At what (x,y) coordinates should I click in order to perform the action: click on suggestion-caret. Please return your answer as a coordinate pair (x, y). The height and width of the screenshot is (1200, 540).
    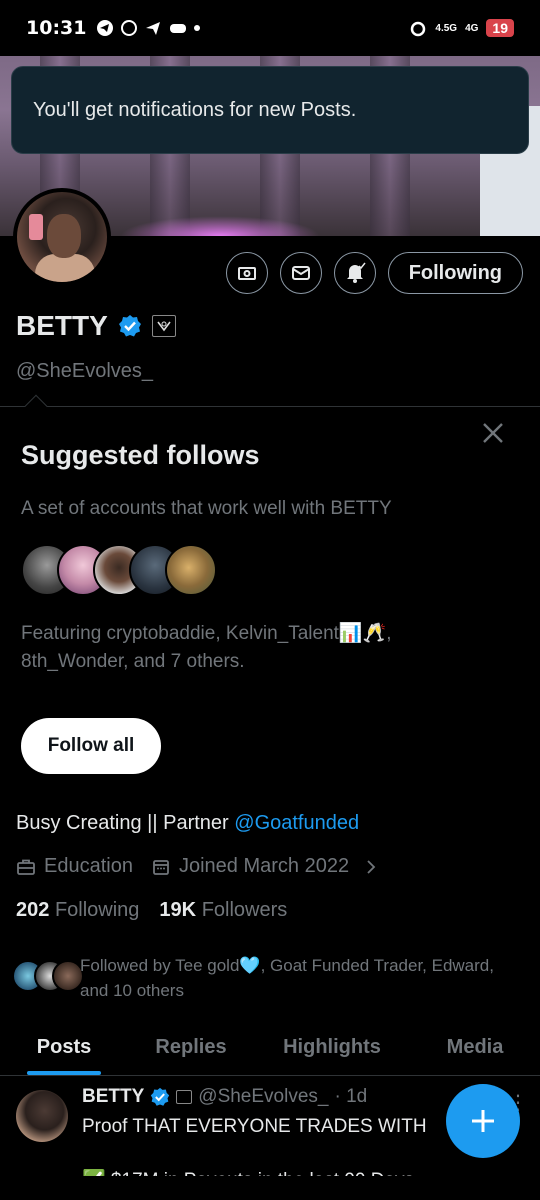
    Looking at the image, I should click on (36, 406).